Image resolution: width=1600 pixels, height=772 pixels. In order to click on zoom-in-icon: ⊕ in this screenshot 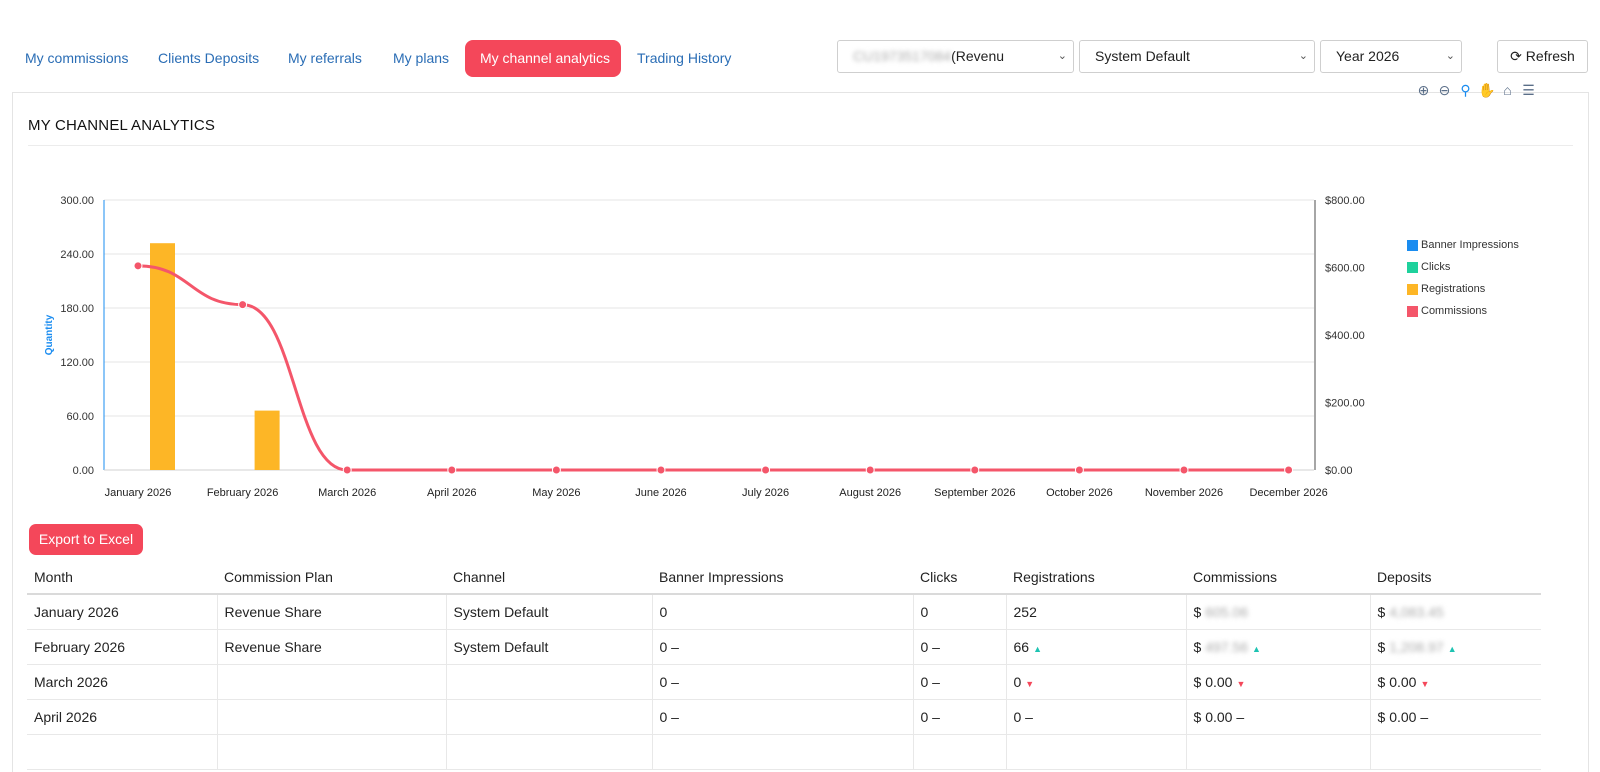, I will do `click(1423, 90)`.